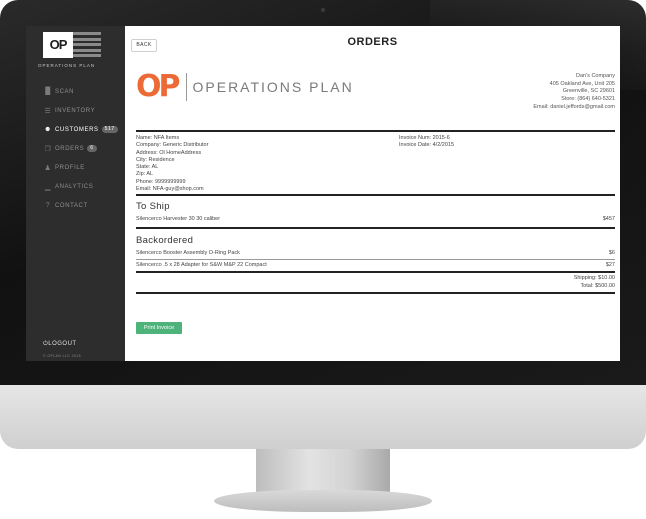  I want to click on back-button: BACK, so click(144, 45).